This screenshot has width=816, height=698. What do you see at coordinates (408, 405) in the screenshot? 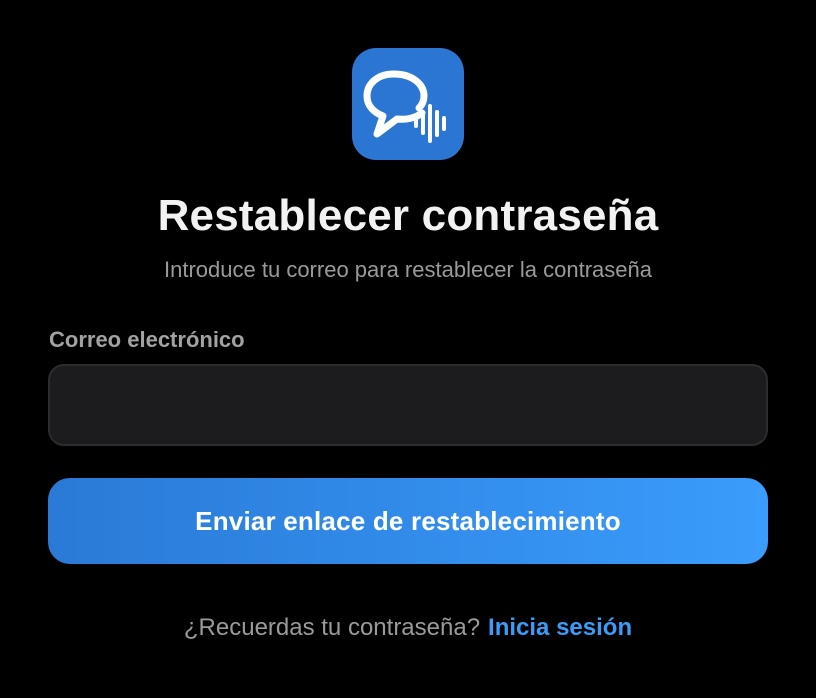
I see `email-field` at bounding box center [408, 405].